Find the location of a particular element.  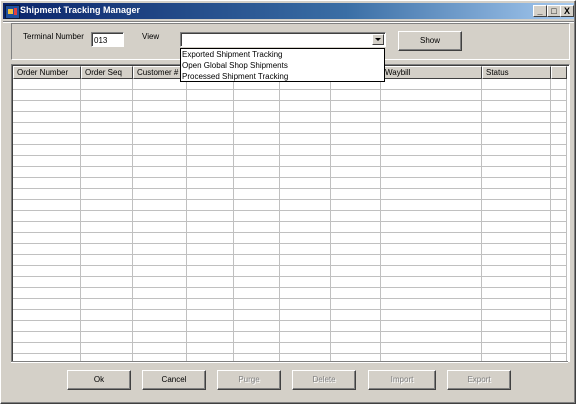

ok-button: Ok is located at coordinates (99, 380).